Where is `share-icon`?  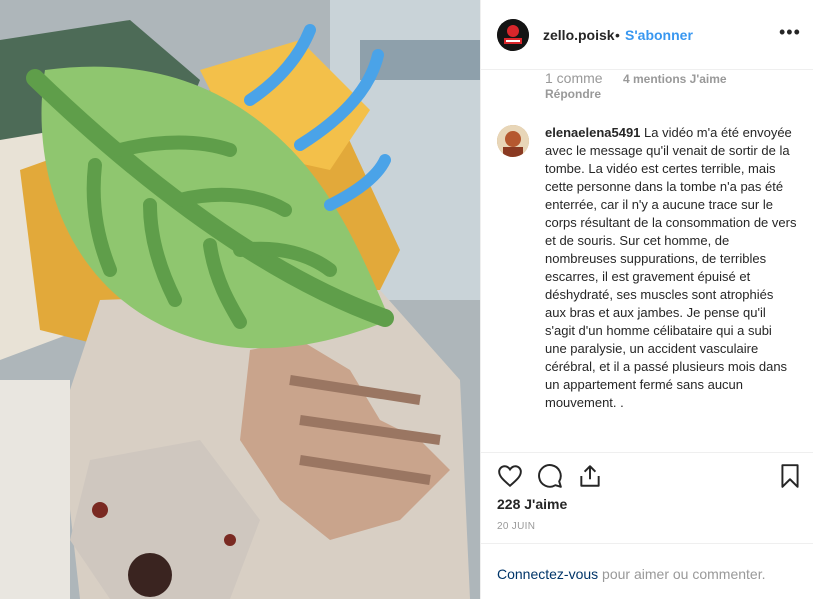 share-icon is located at coordinates (590, 476).